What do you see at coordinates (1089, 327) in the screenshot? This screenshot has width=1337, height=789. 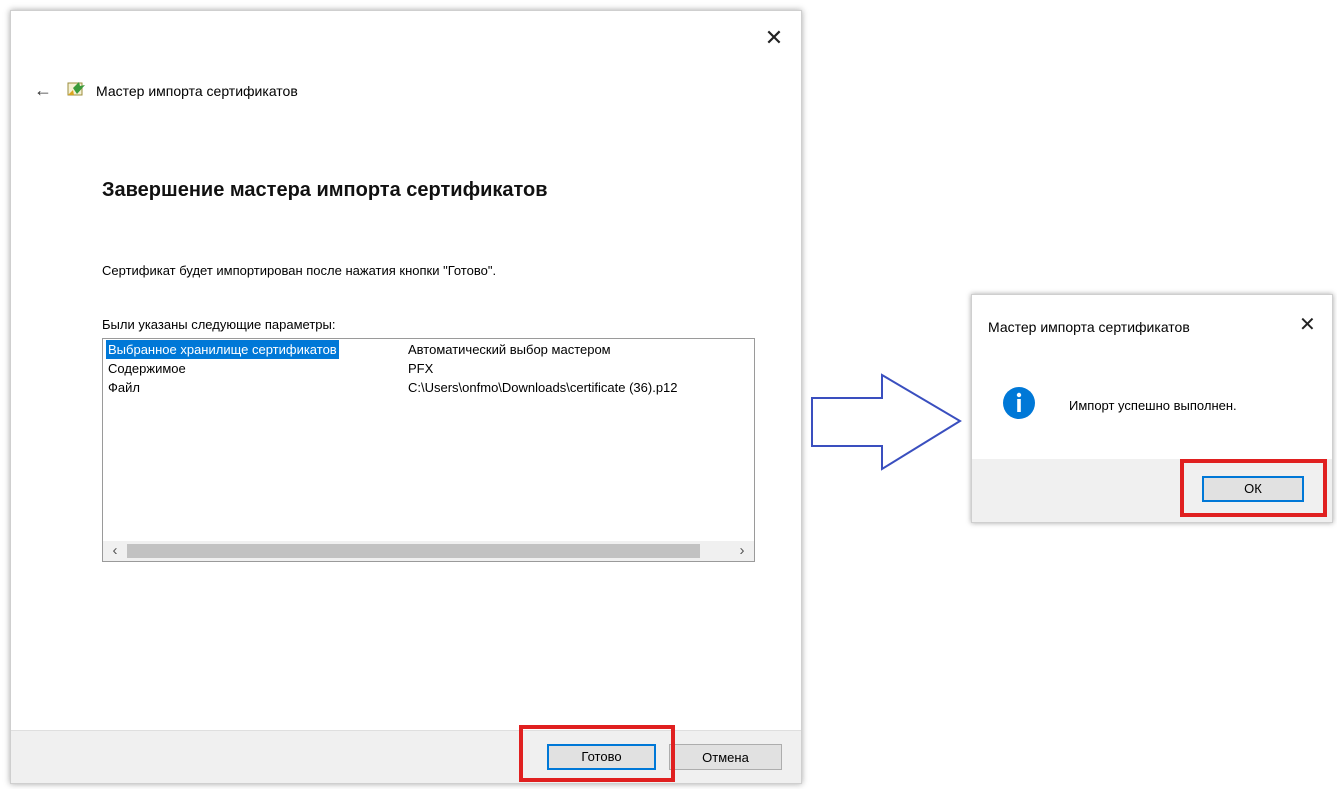 I see `message-box-title: Мастер импорта сертификатов` at bounding box center [1089, 327].